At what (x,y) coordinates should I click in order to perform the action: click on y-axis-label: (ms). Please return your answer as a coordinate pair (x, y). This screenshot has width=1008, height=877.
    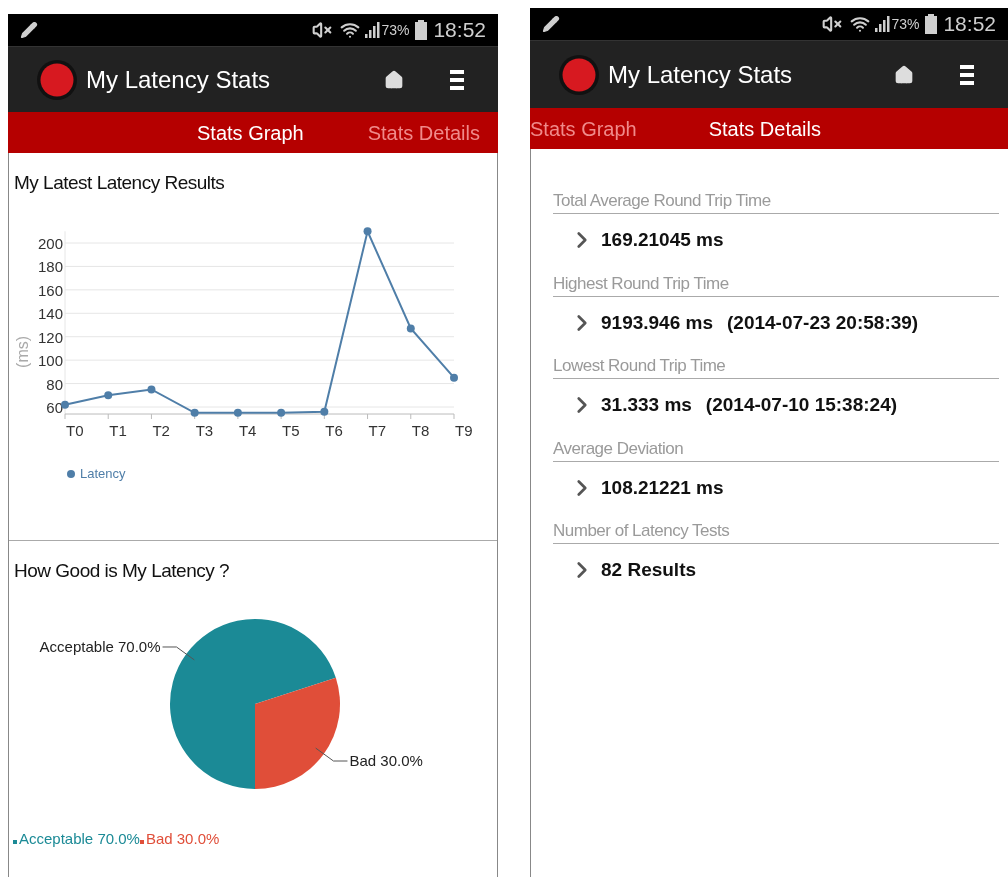
    Looking at the image, I should click on (22, 351).